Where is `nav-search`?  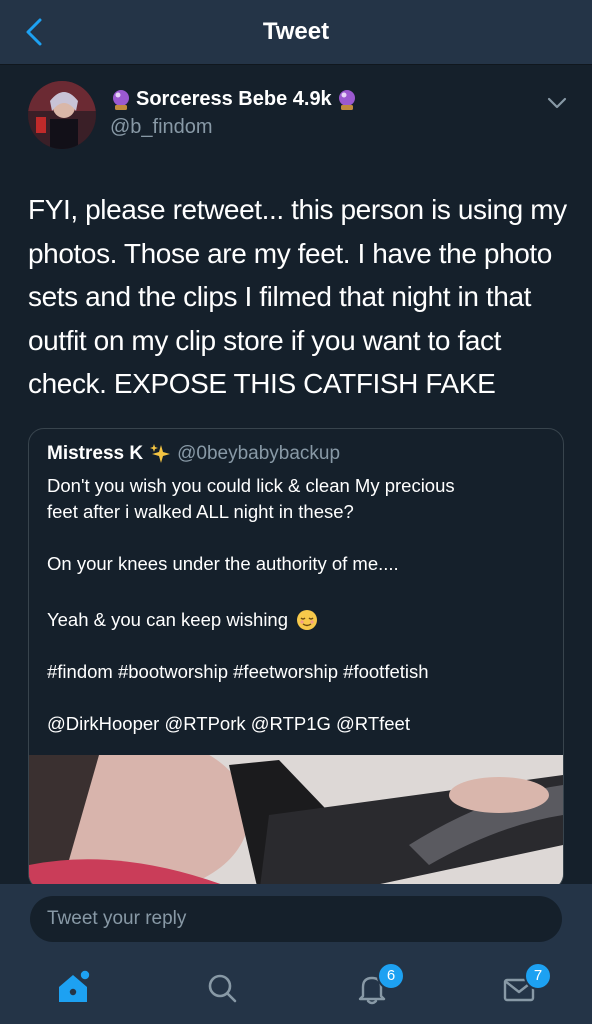 nav-search is located at coordinates (222, 988).